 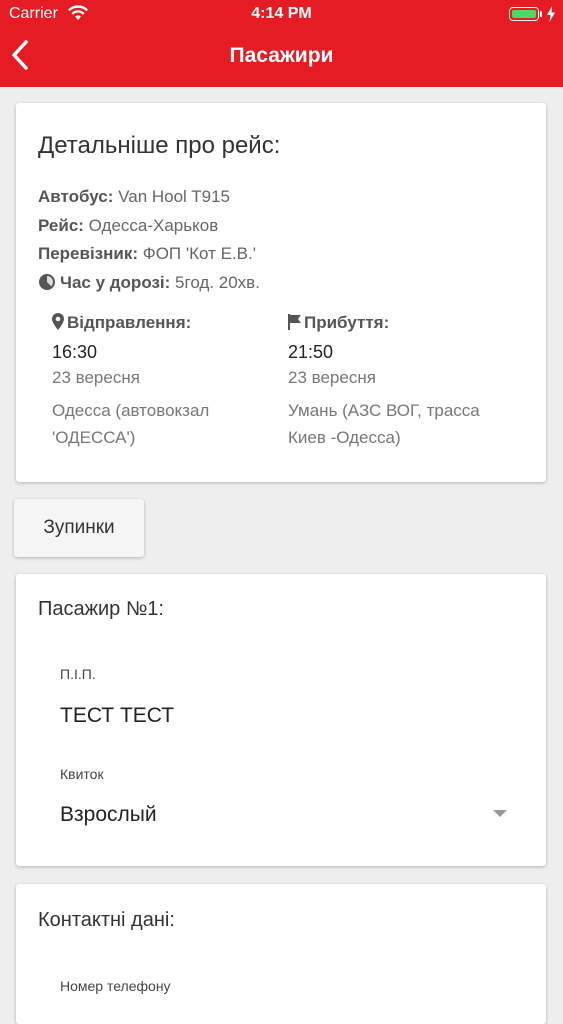 I want to click on passenger-title: Пасажир №1:, so click(x=101, y=609).